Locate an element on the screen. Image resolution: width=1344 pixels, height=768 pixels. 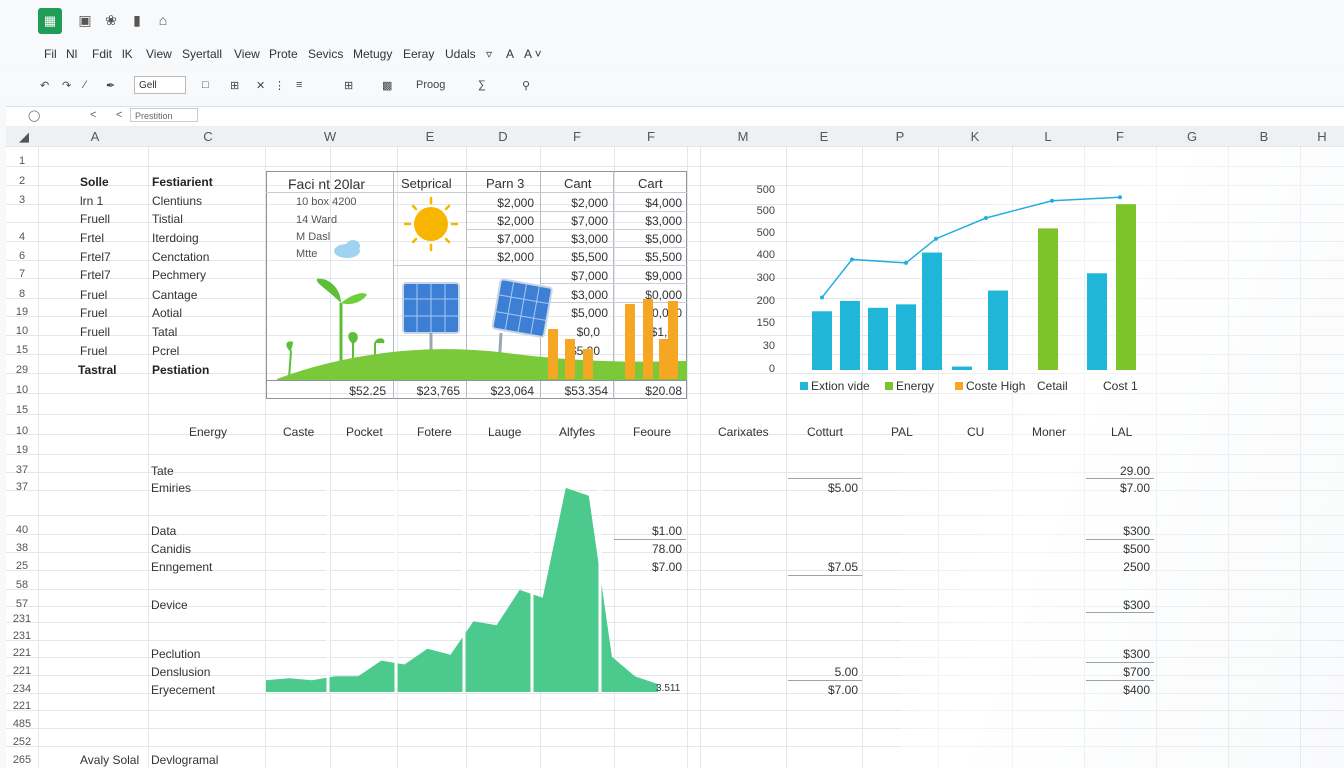
row-header: 7 is located at coordinates (22, 274).